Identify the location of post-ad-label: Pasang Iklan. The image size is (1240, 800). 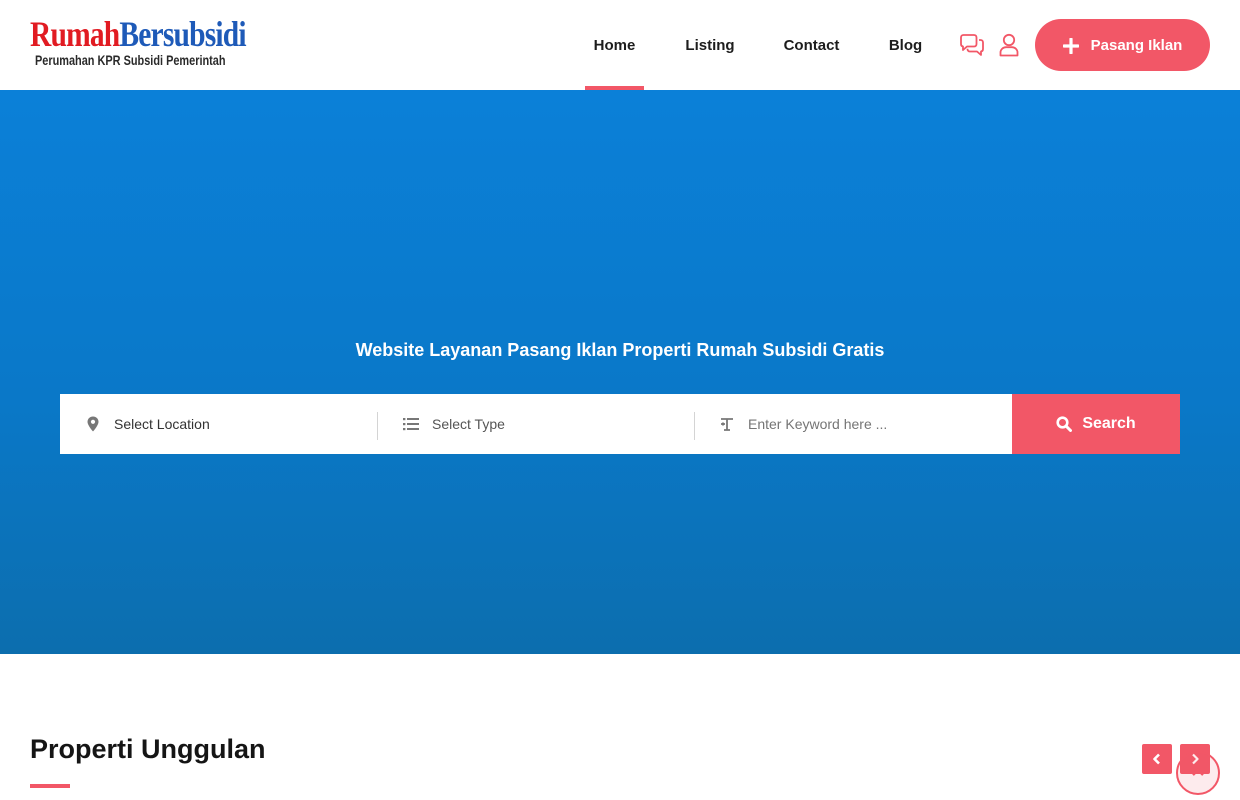
(1136, 45).